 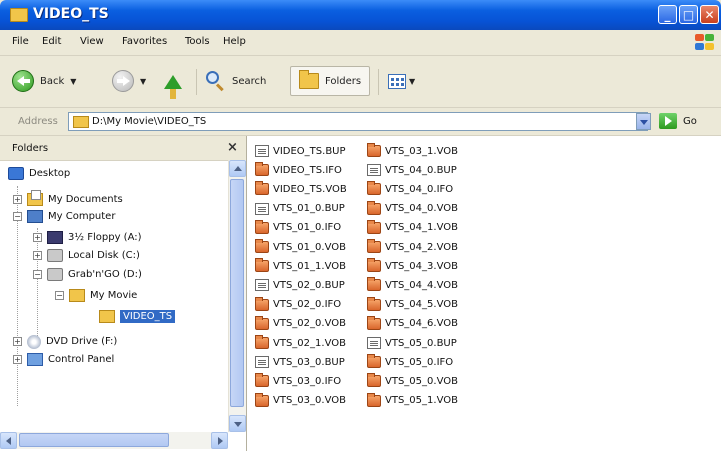 I want to click on tree-item-my-movie: My Movie, so click(x=103, y=295).